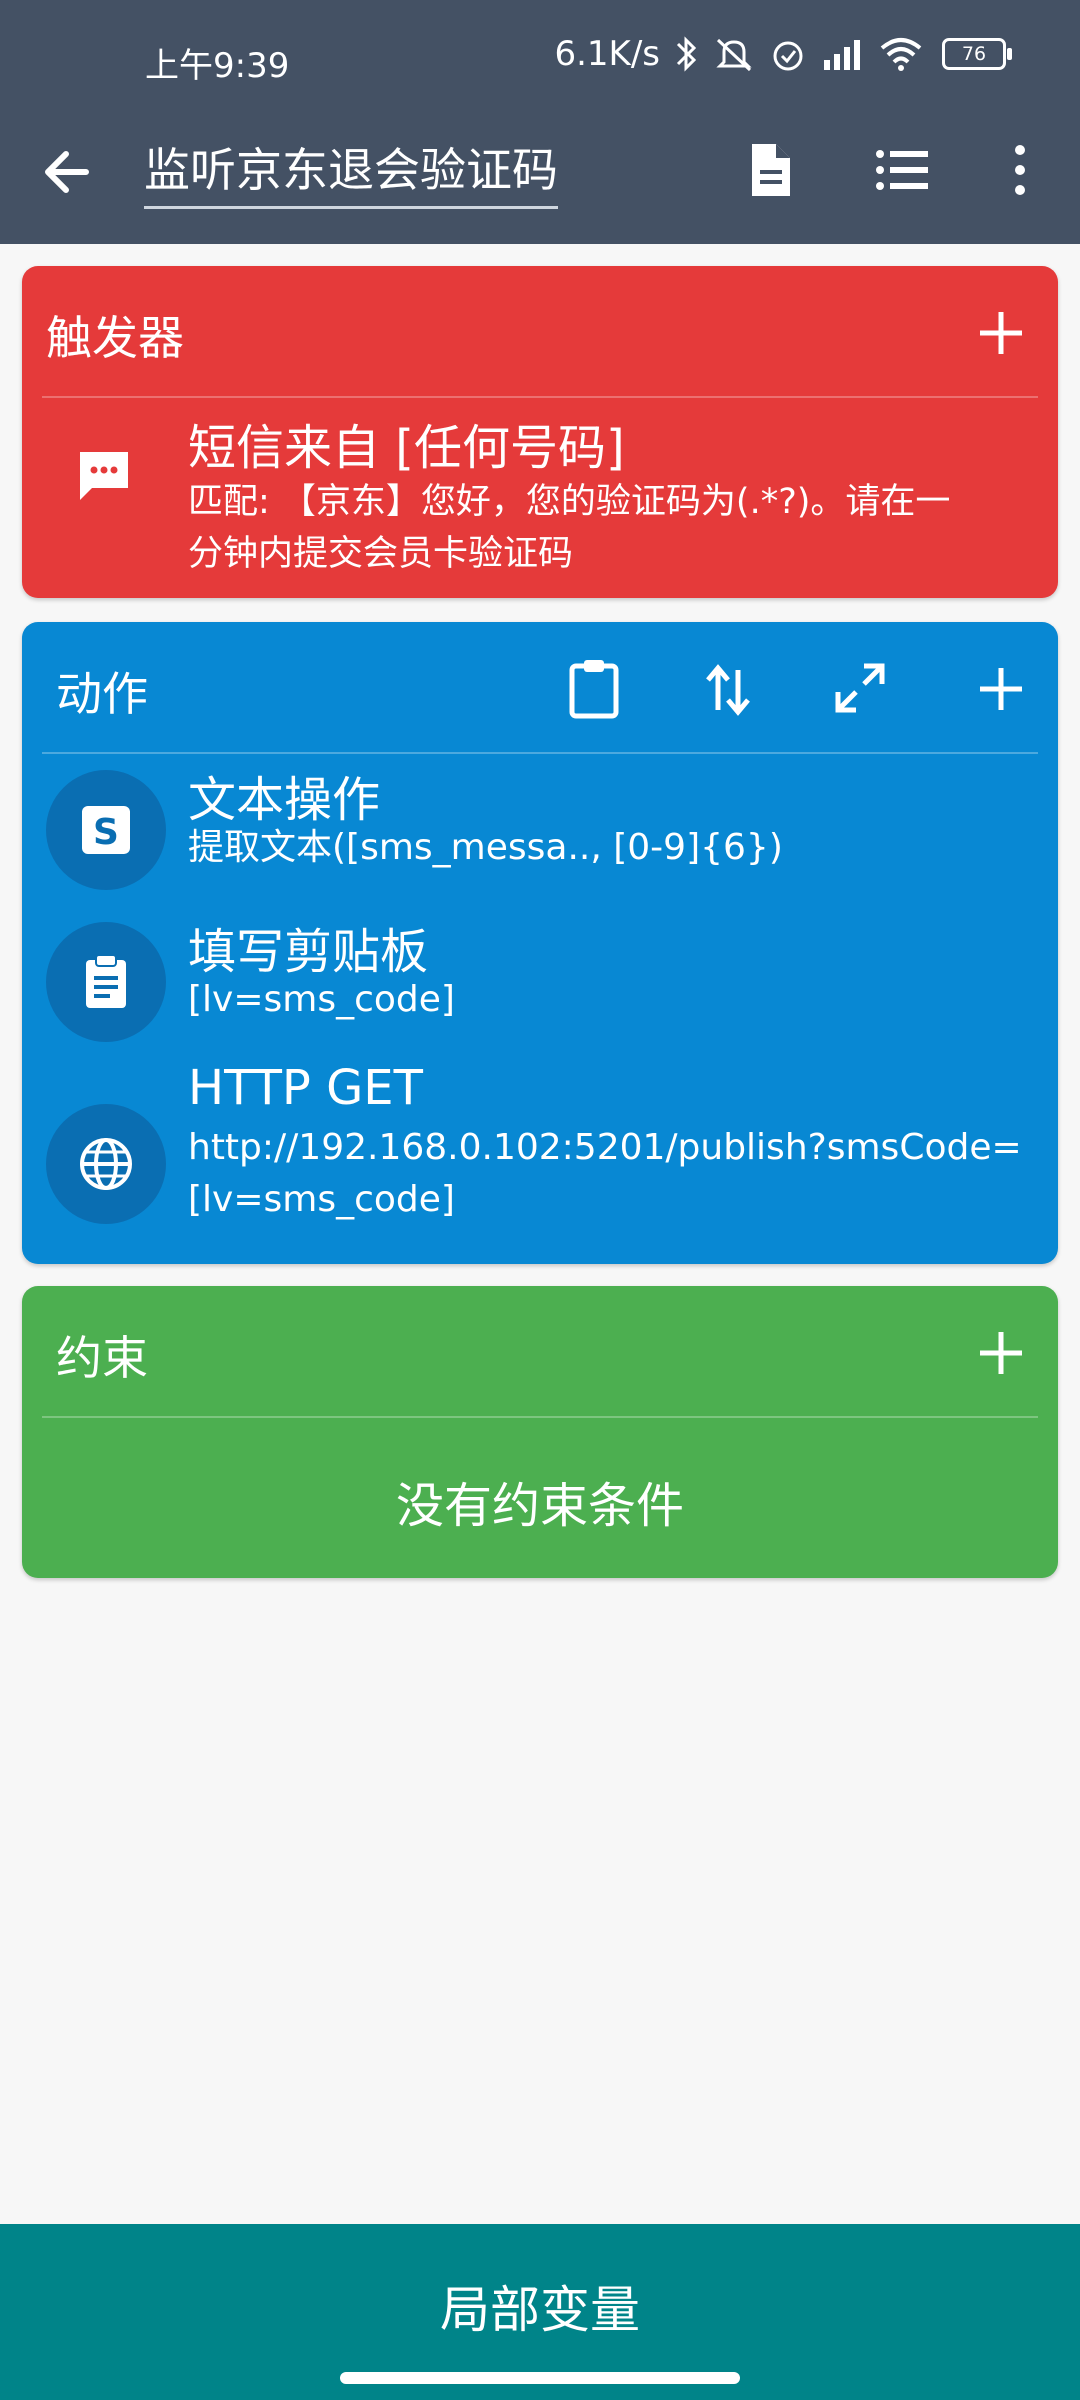  Describe the element at coordinates (104, 476) in the screenshot. I see `sms-icon` at that location.